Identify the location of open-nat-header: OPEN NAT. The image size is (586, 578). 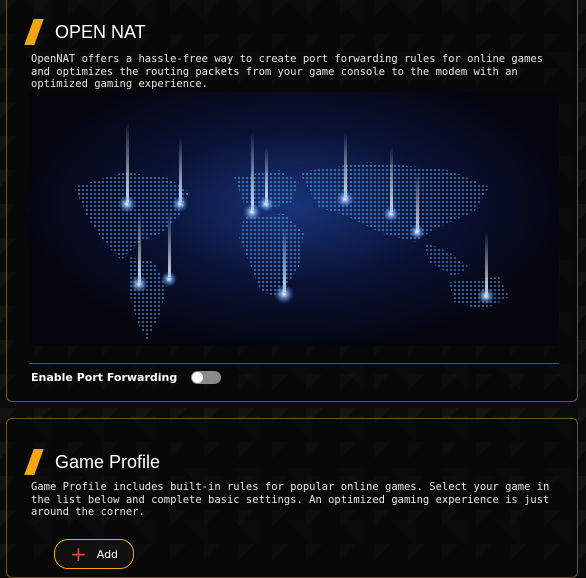
(85, 32).